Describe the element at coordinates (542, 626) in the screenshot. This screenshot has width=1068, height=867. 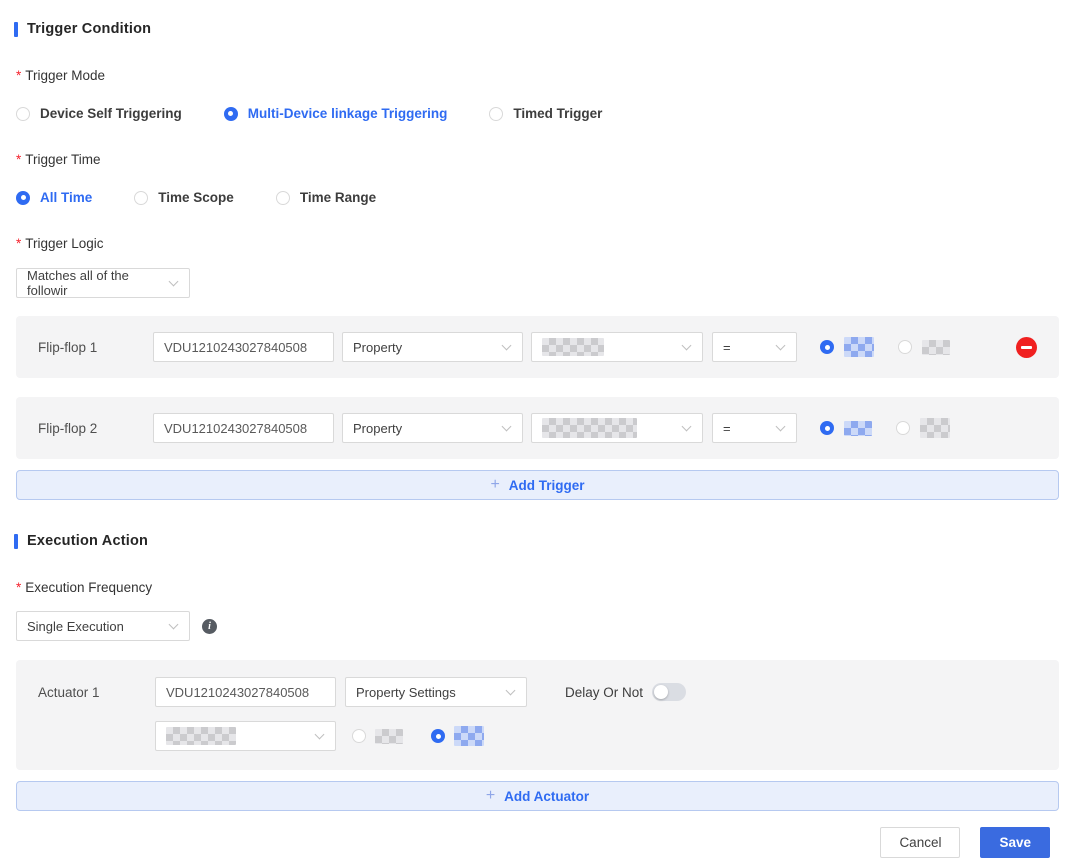
I see `execution-frequency-row: Single Execution i` at that location.